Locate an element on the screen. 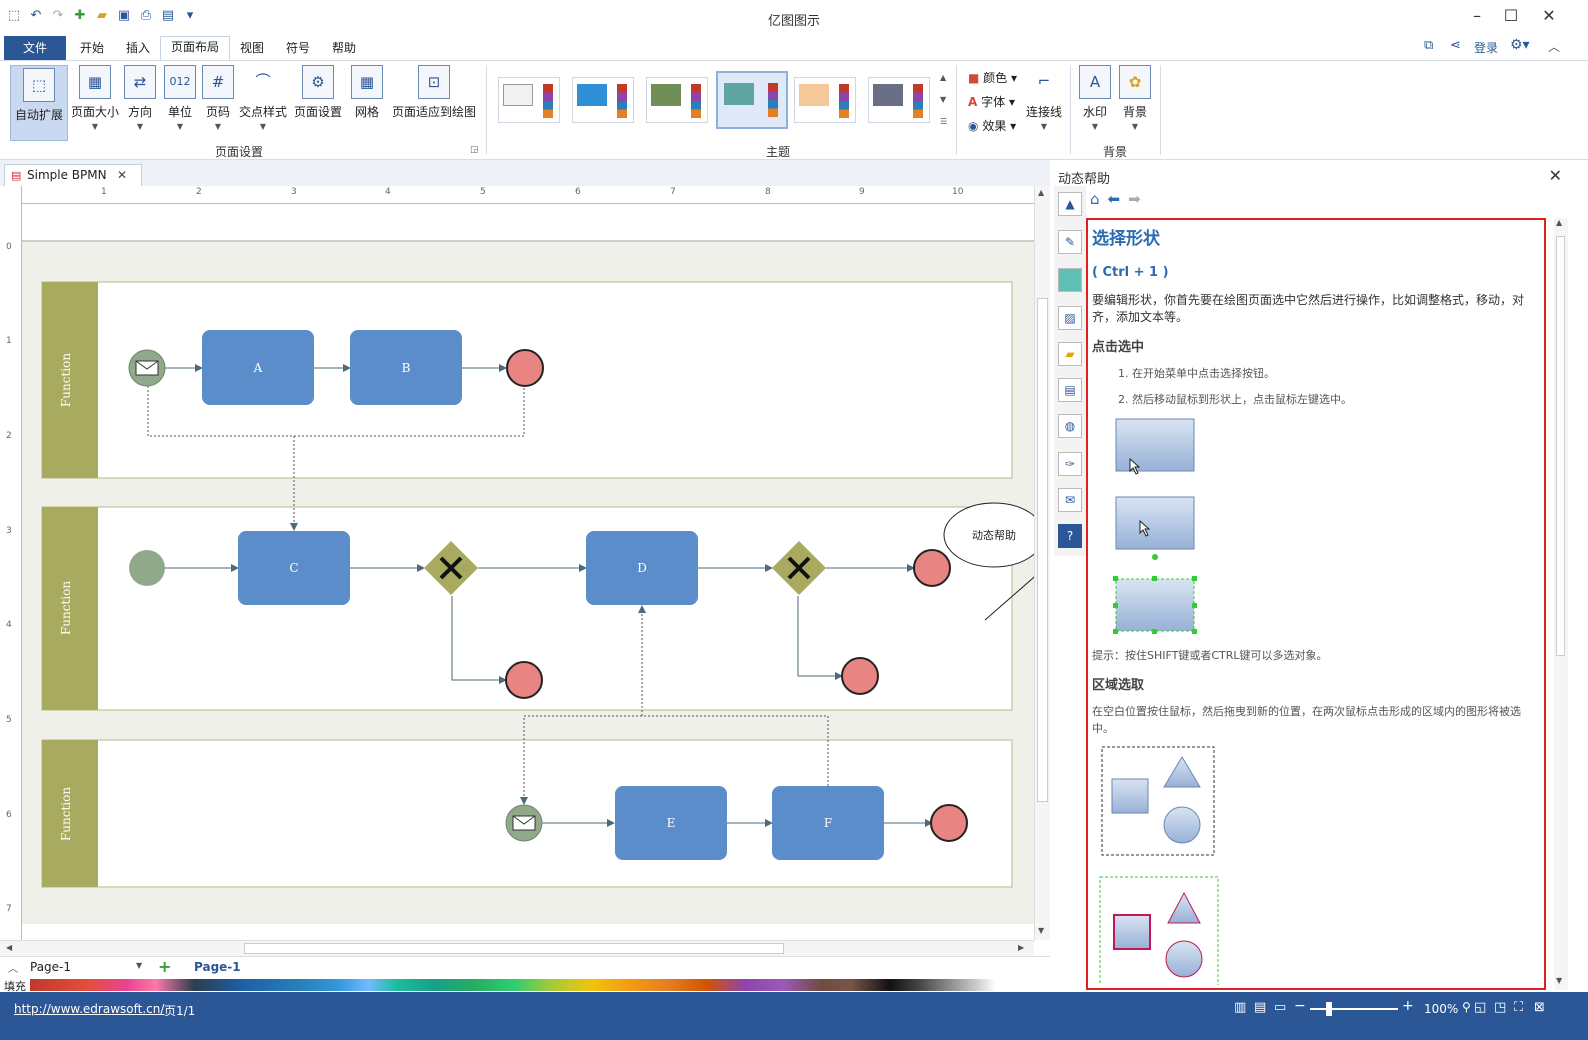 The width and height of the screenshot is (1588, 1040). page-setup-launcher-icon: ◲ is located at coordinates (474, 150).